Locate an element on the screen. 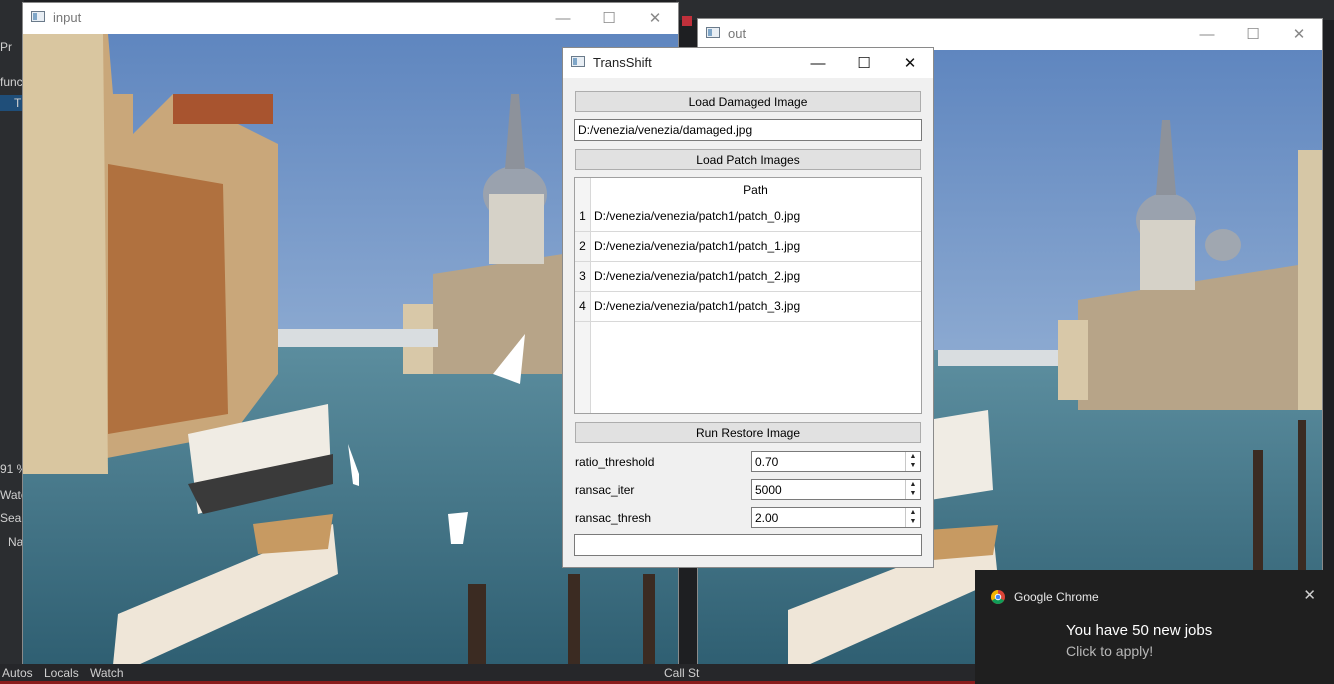  out-titlebar: out — ☐ ✕ is located at coordinates (1010, 34).